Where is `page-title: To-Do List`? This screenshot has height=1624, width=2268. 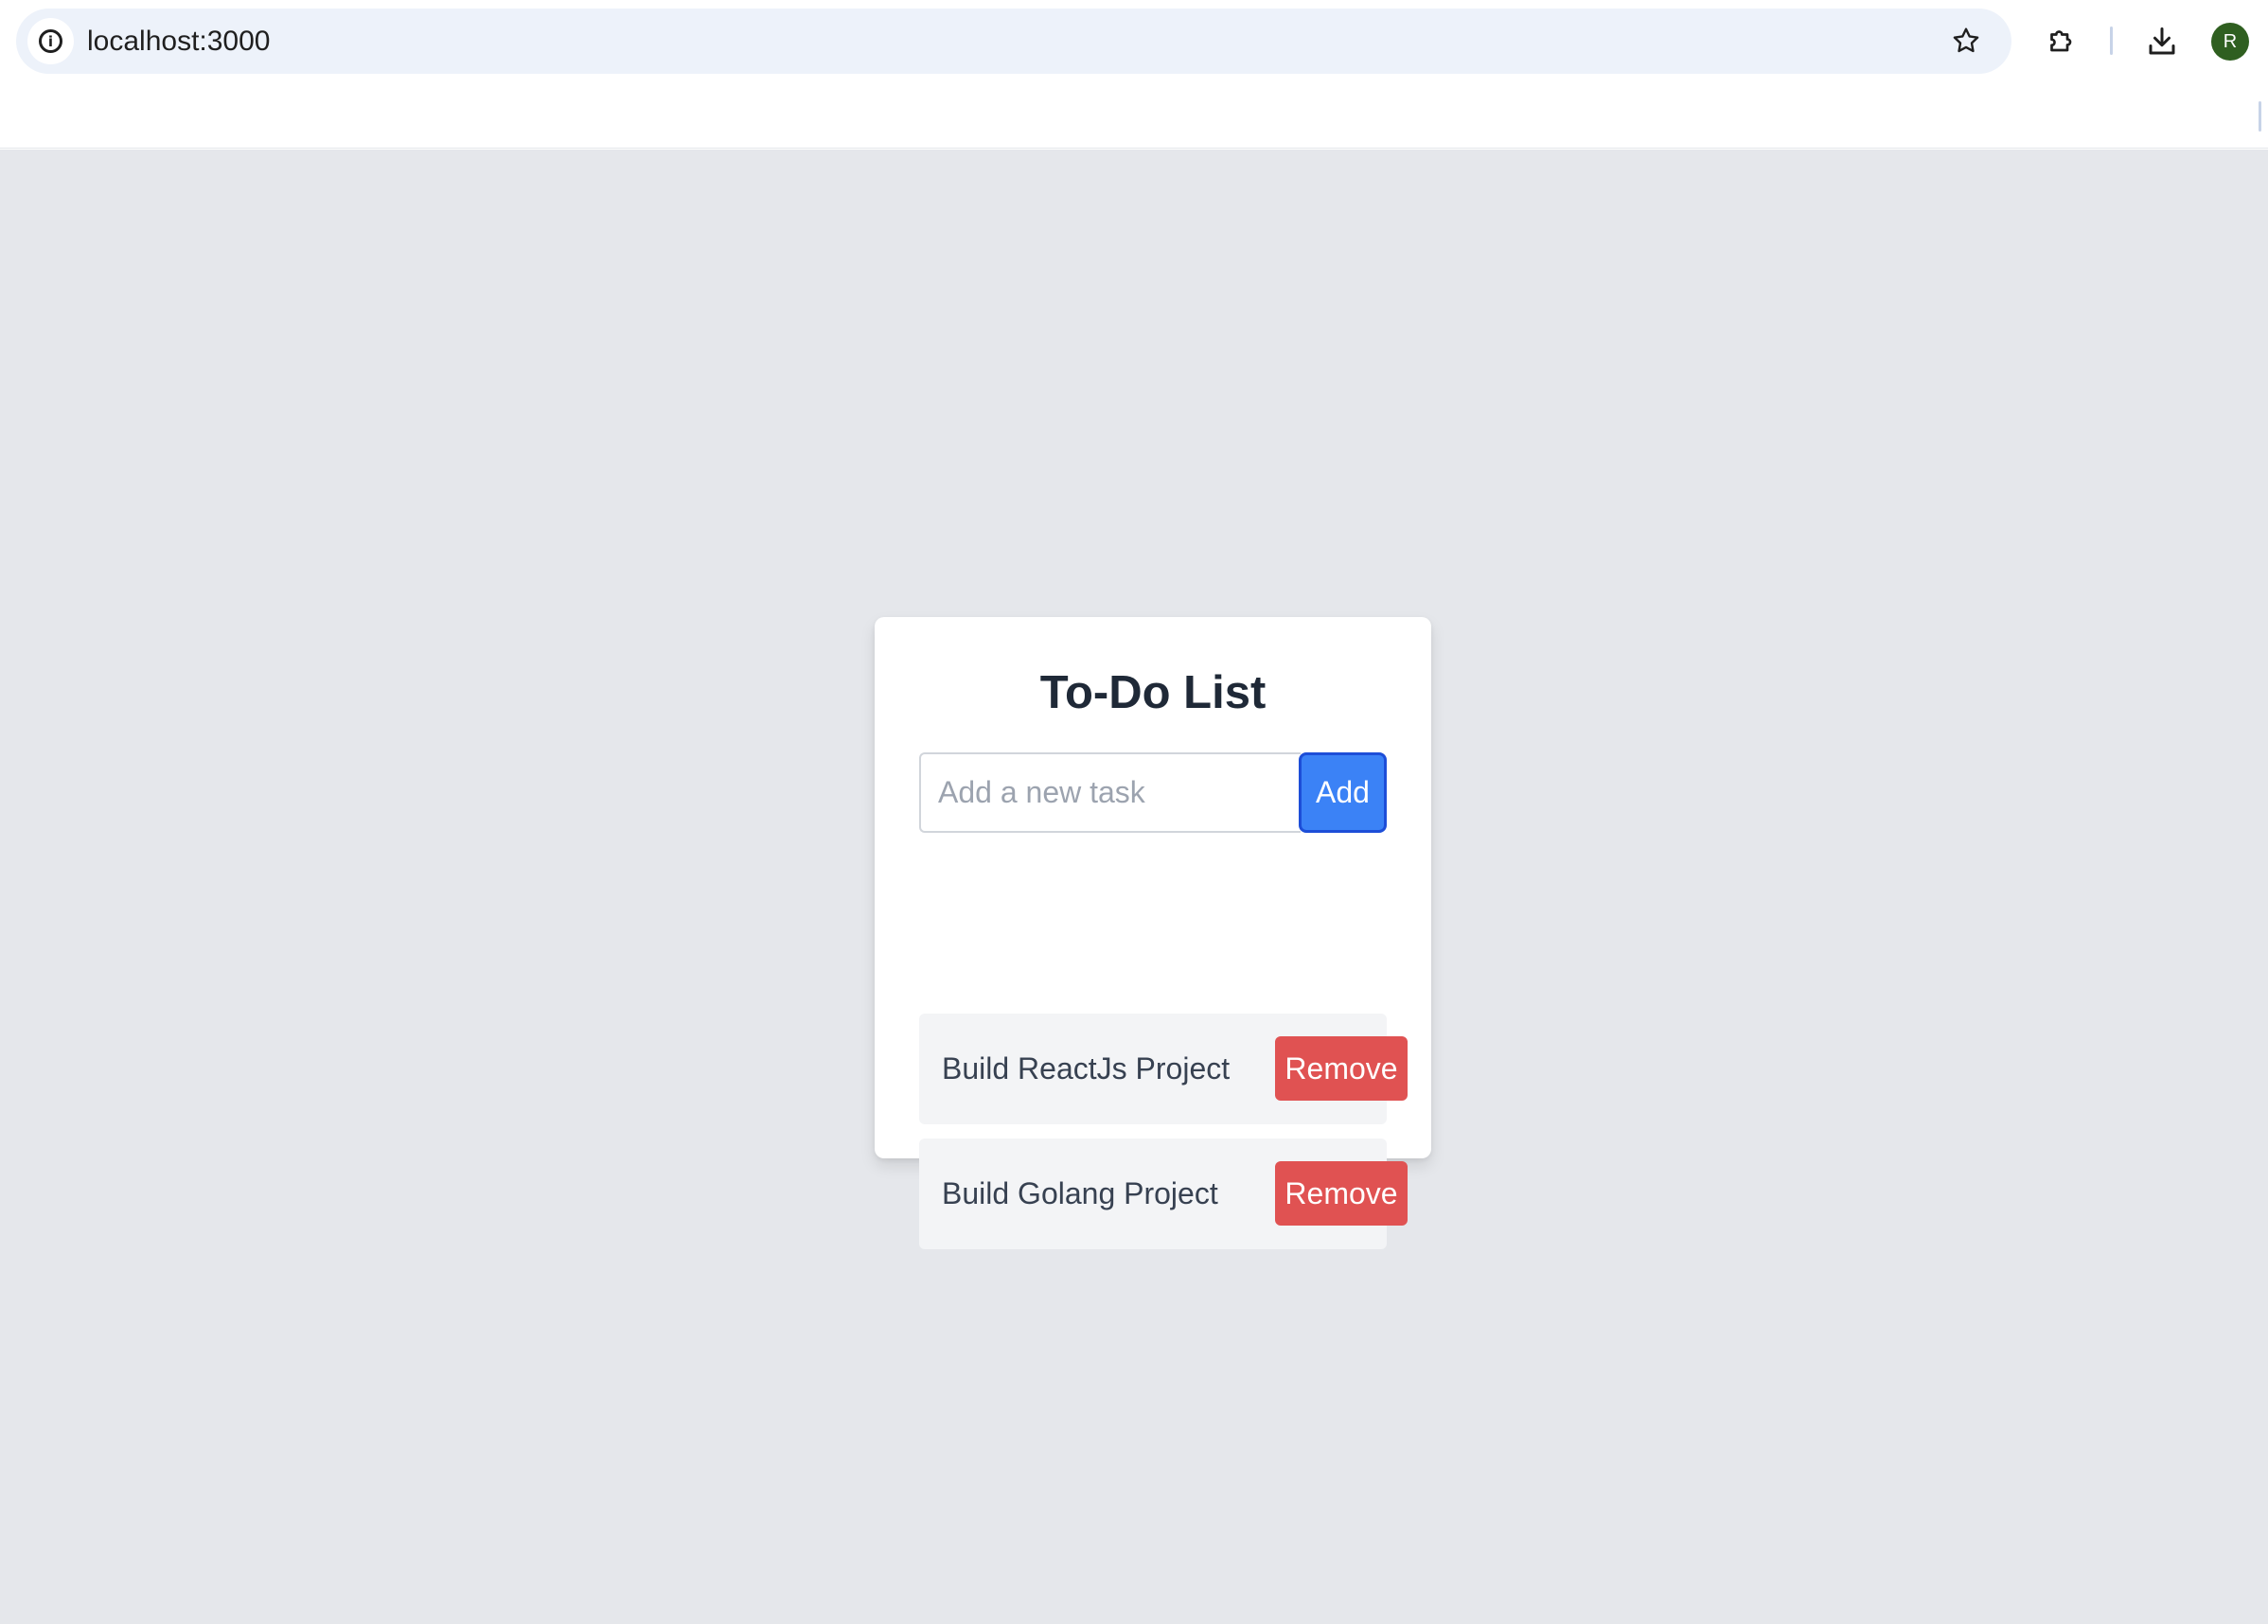 page-title: To-Do List is located at coordinates (1153, 692).